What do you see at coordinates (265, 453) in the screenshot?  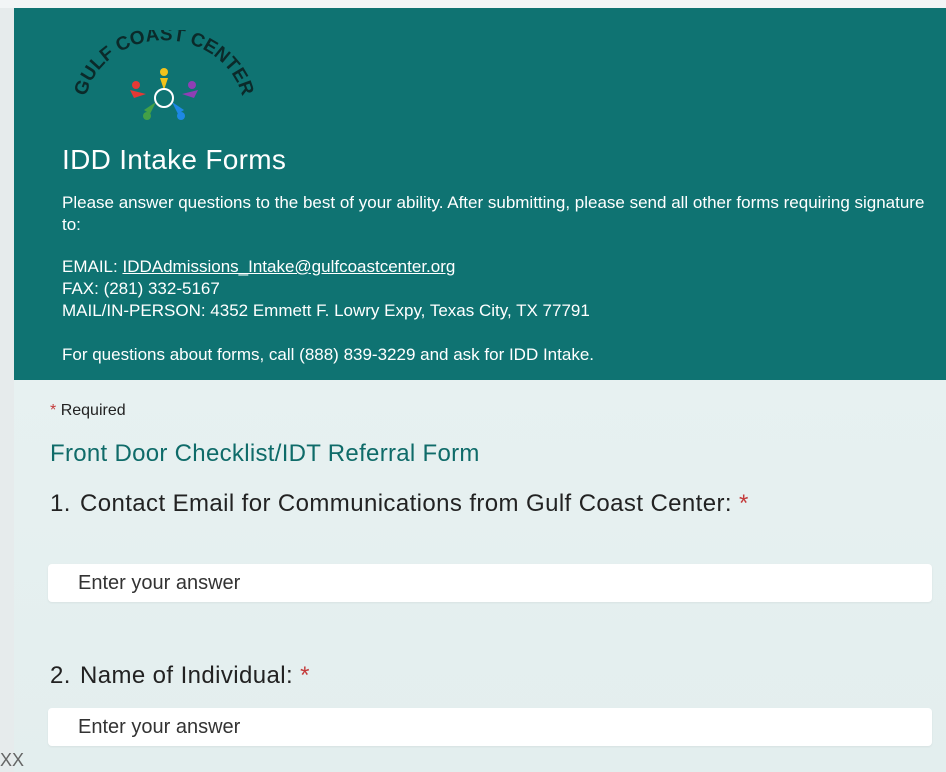 I see `section-title: Front Door Checklist/IDT Referral Form` at bounding box center [265, 453].